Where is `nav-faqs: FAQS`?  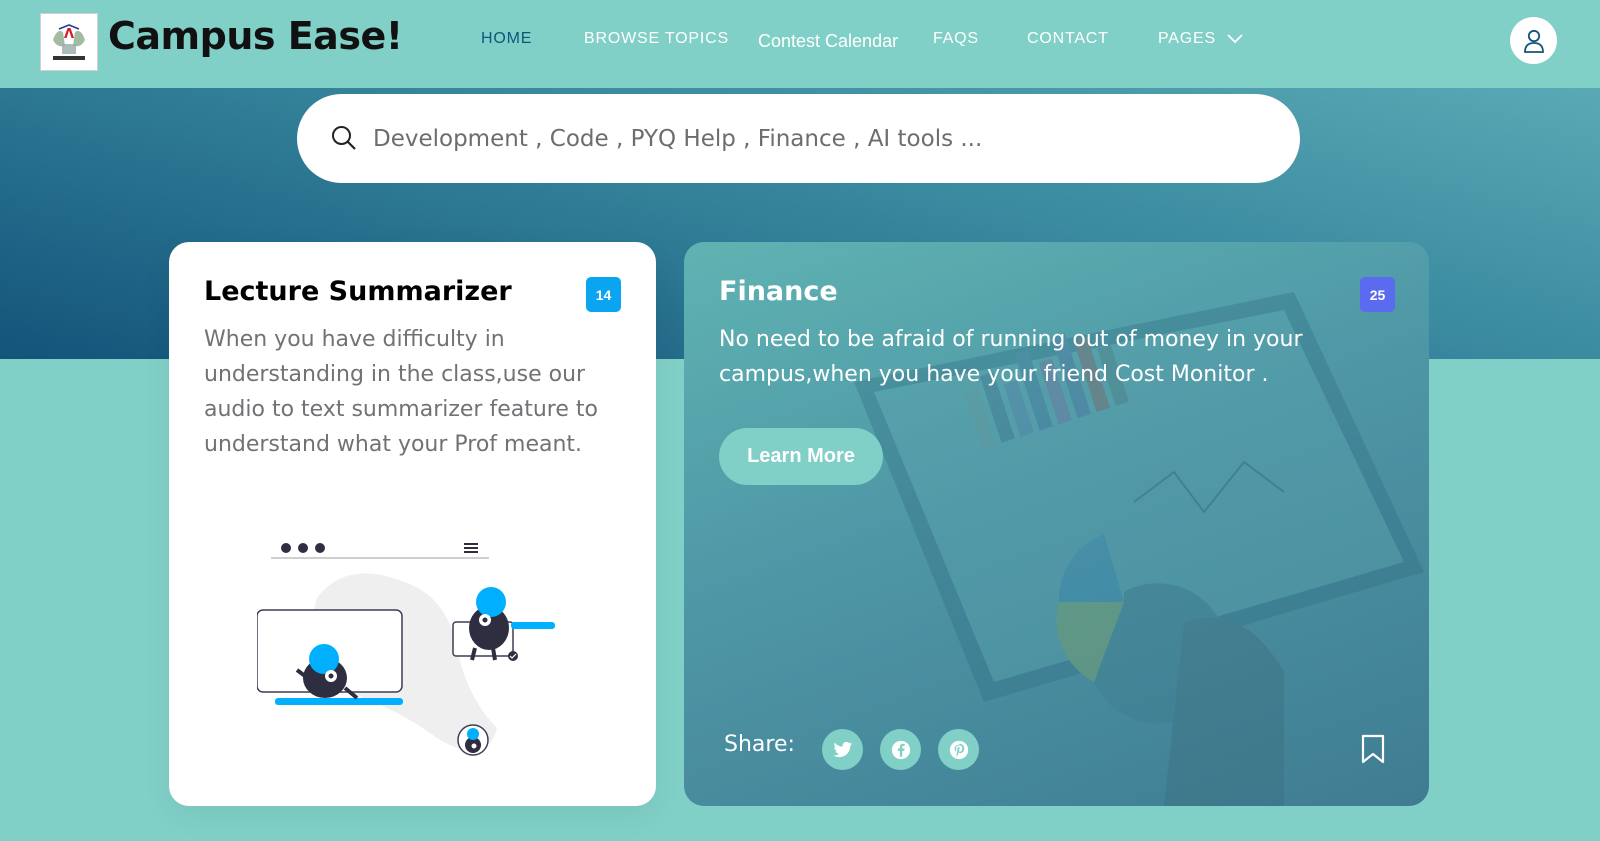
nav-faqs: FAQS is located at coordinates (956, 39).